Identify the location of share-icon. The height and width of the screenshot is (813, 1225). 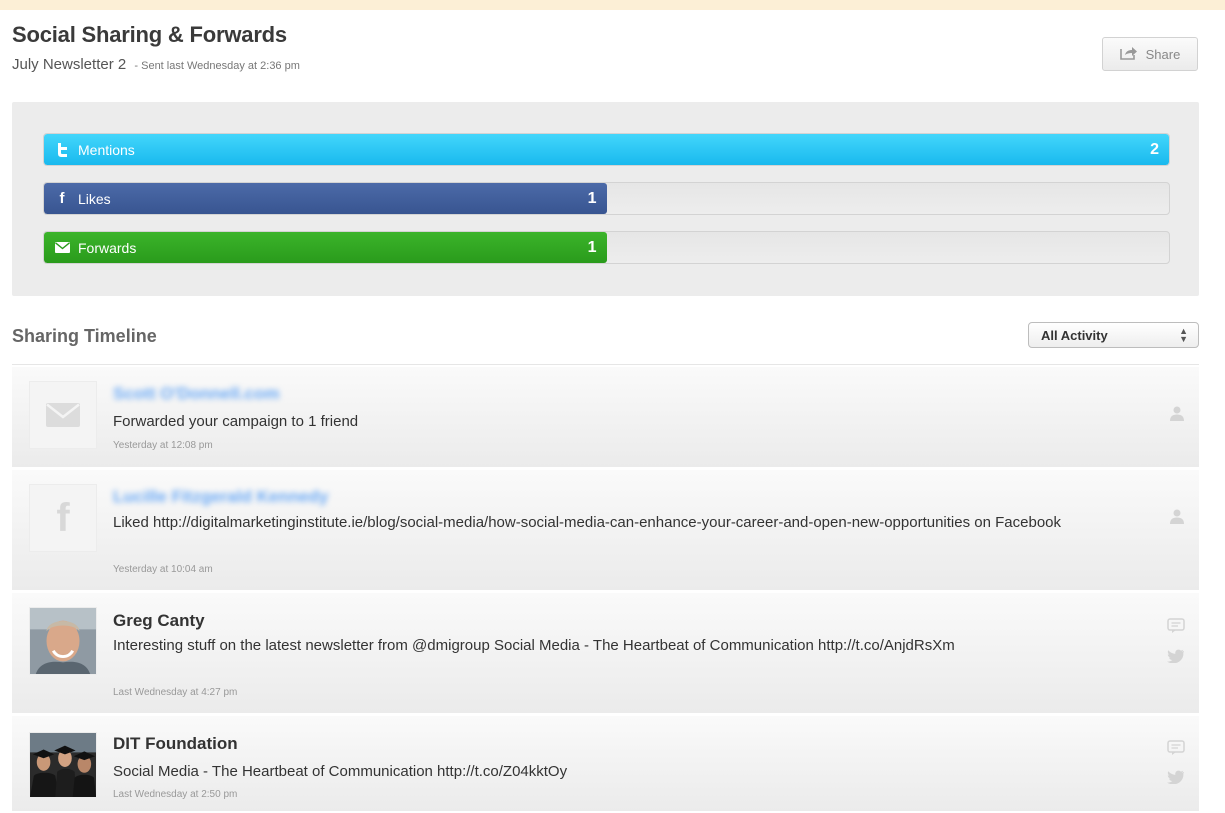
(1128, 54).